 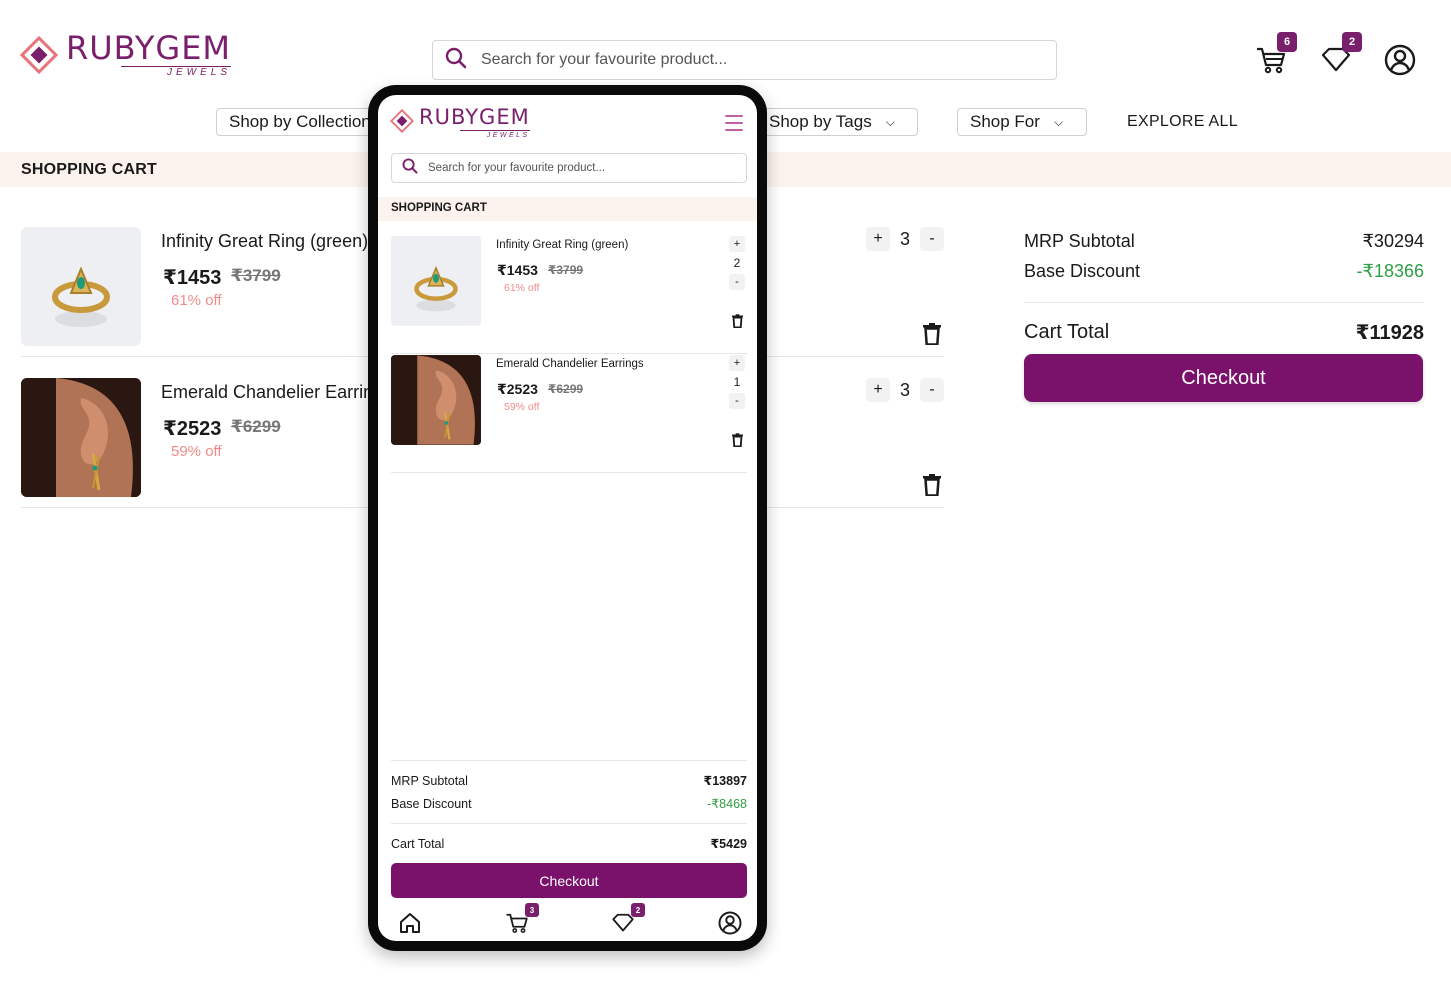 I want to click on cart-button: 6, so click(x=1276, y=54).